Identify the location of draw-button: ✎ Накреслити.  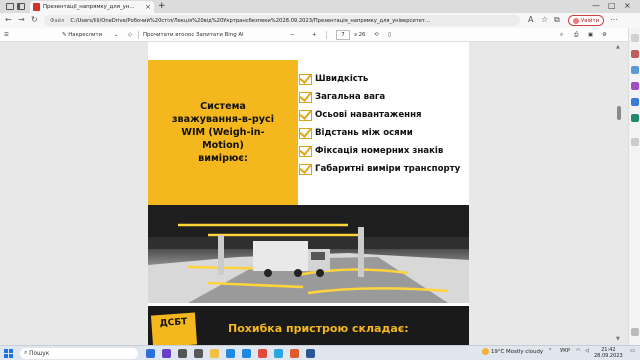
(82, 35).